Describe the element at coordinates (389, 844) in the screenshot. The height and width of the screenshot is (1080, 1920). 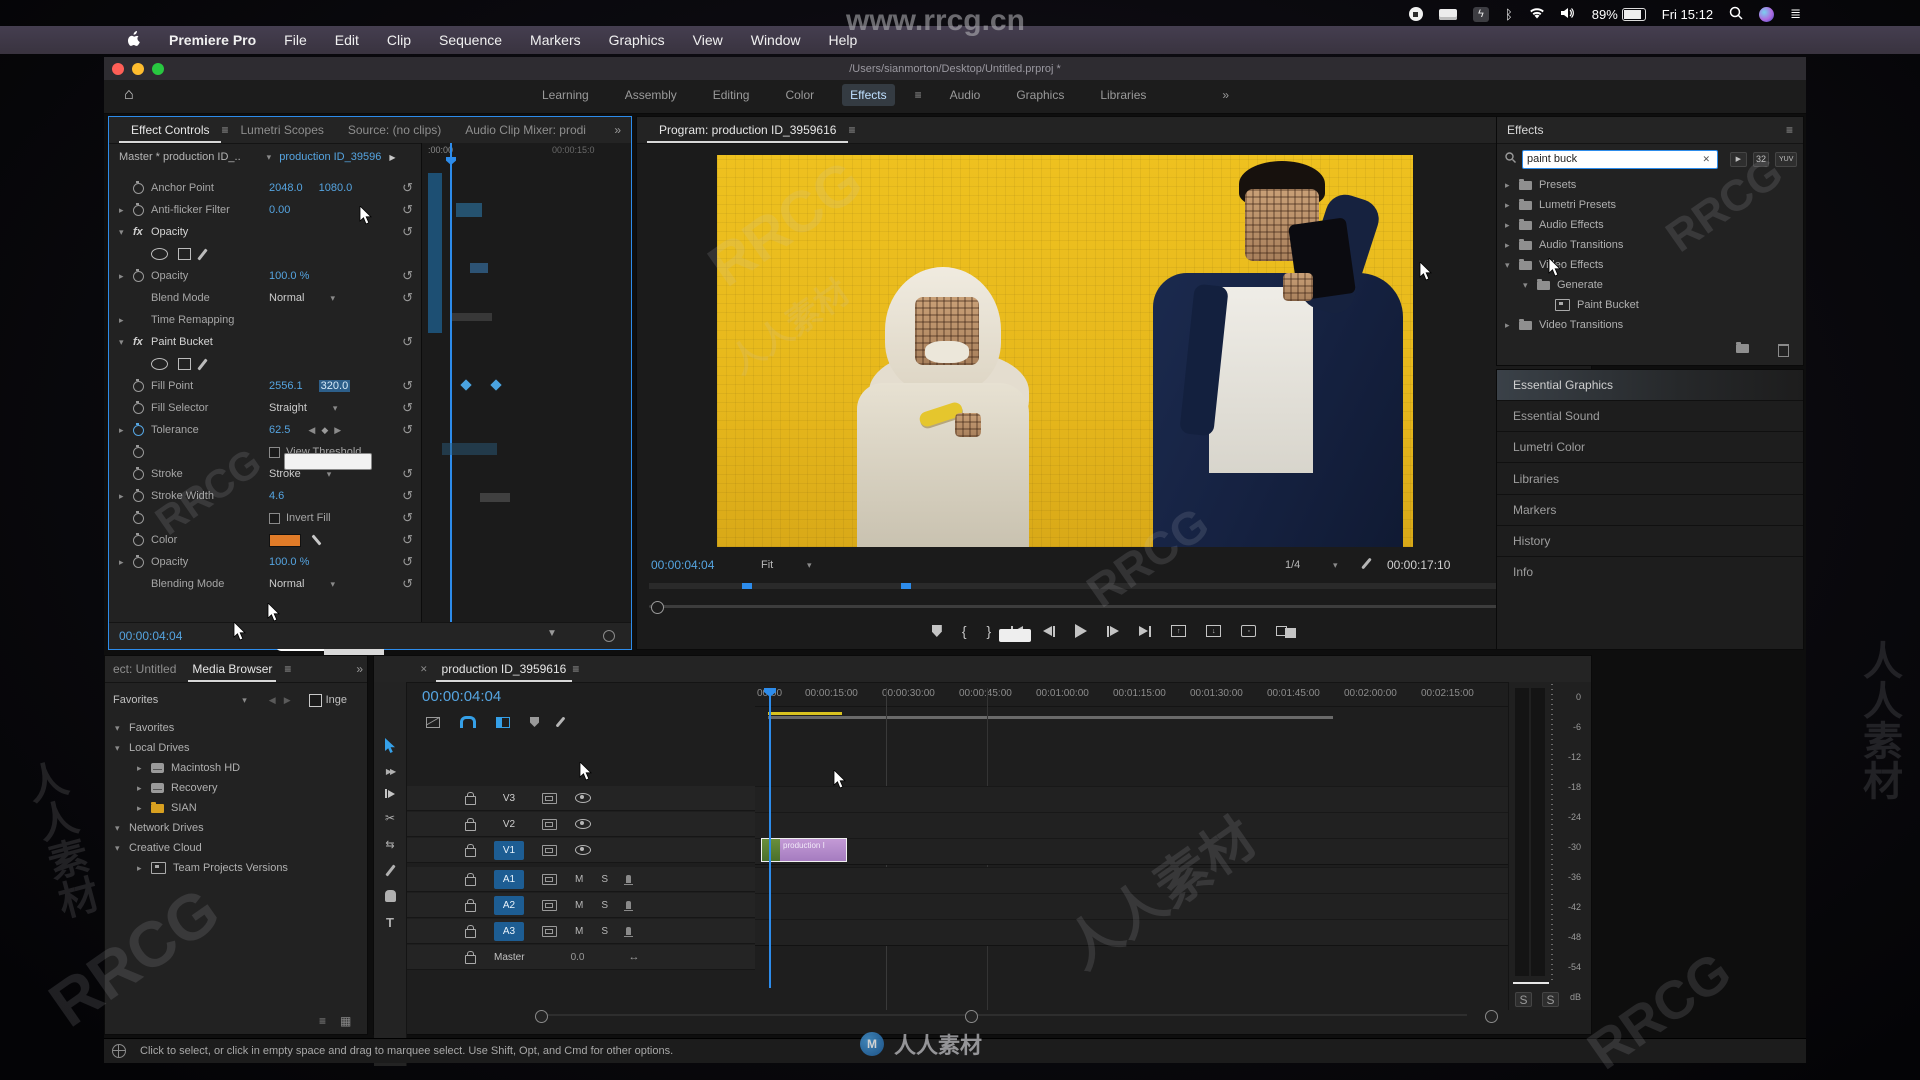
I see `slip-tool-icon: ⇆` at that location.